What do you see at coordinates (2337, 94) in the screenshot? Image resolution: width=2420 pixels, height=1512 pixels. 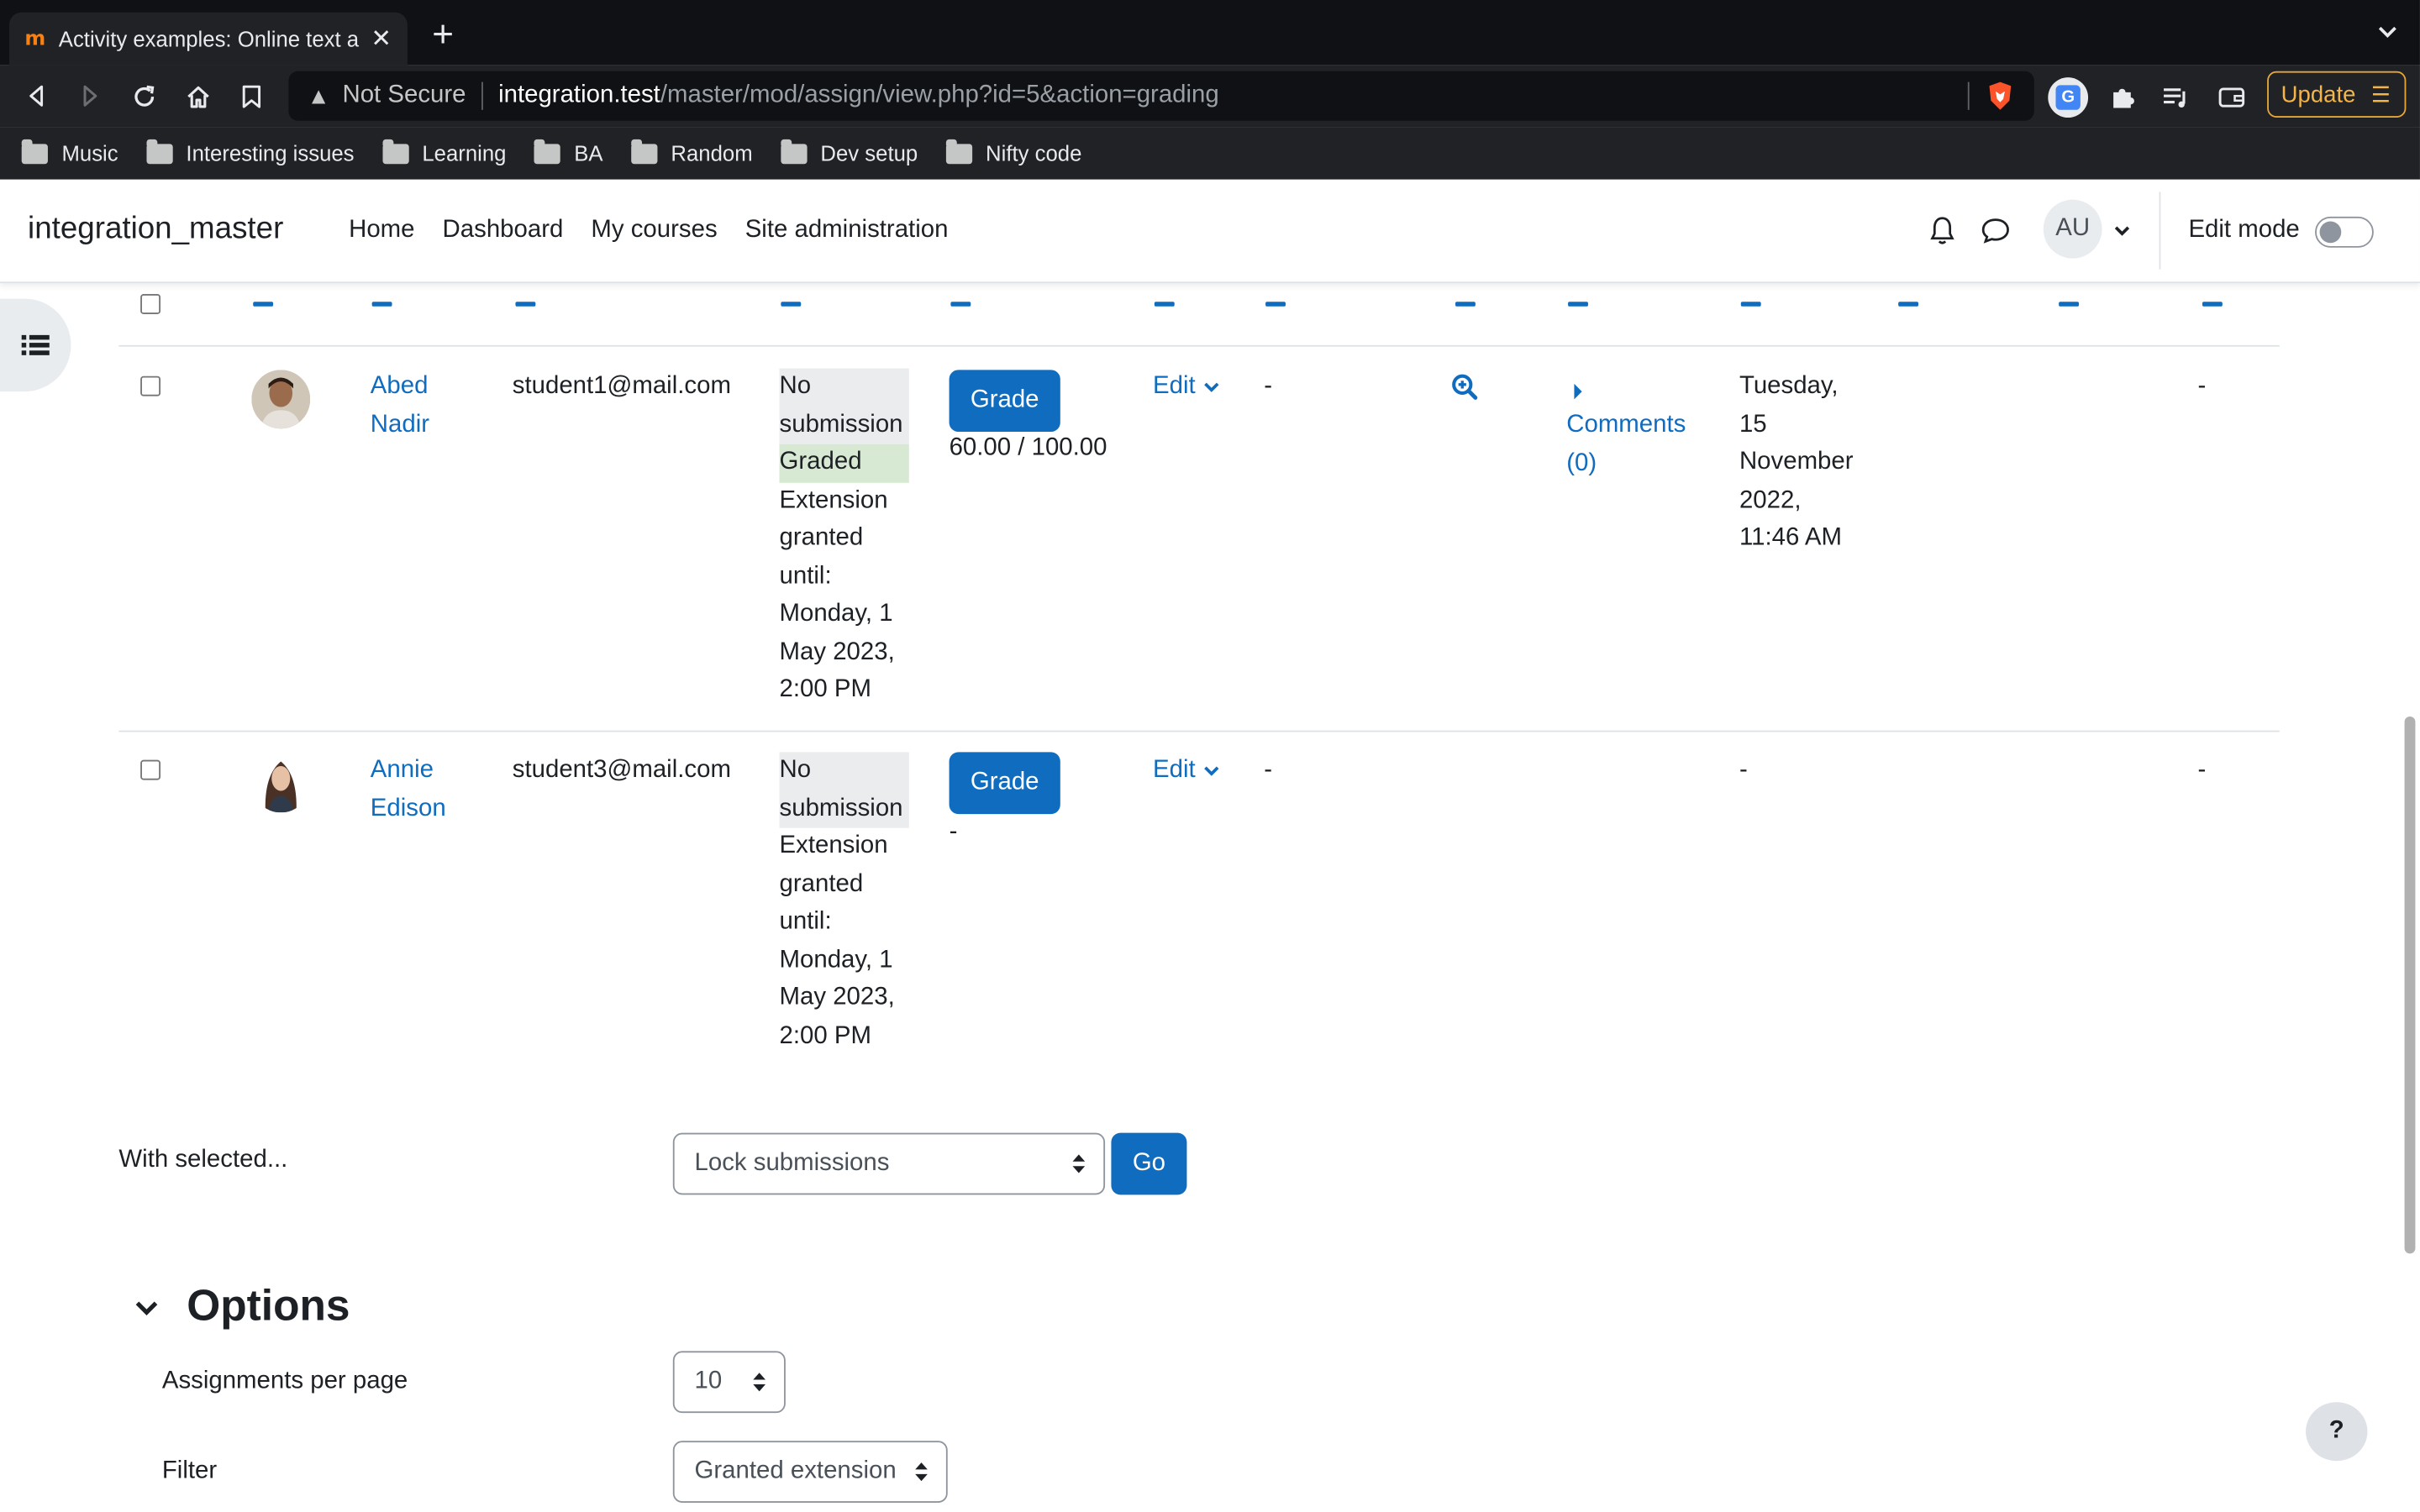 I see `update-button: Update ☰` at bounding box center [2337, 94].